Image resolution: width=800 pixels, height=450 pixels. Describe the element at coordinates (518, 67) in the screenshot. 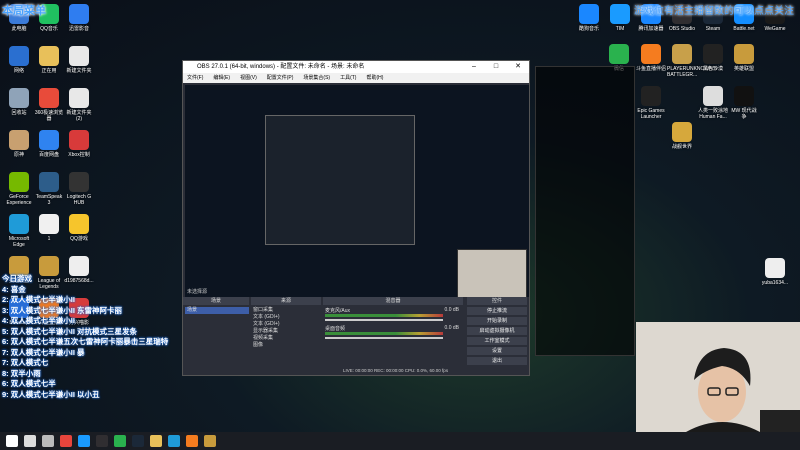

I see `close-icon: ✕` at that location.